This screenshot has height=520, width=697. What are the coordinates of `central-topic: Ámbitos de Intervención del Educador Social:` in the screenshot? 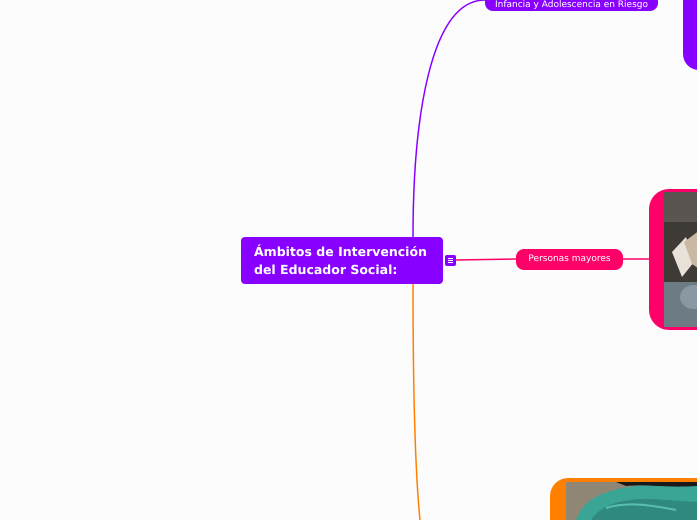 It's located at (342, 260).